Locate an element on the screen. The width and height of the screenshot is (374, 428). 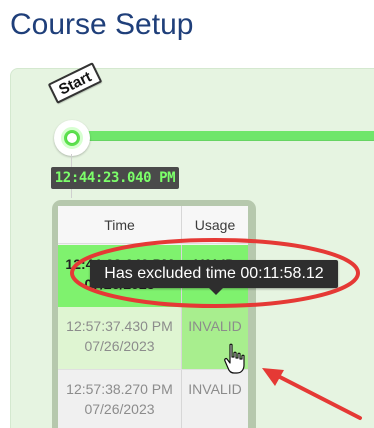
tooltip-arrow is located at coordinates (216, 291).